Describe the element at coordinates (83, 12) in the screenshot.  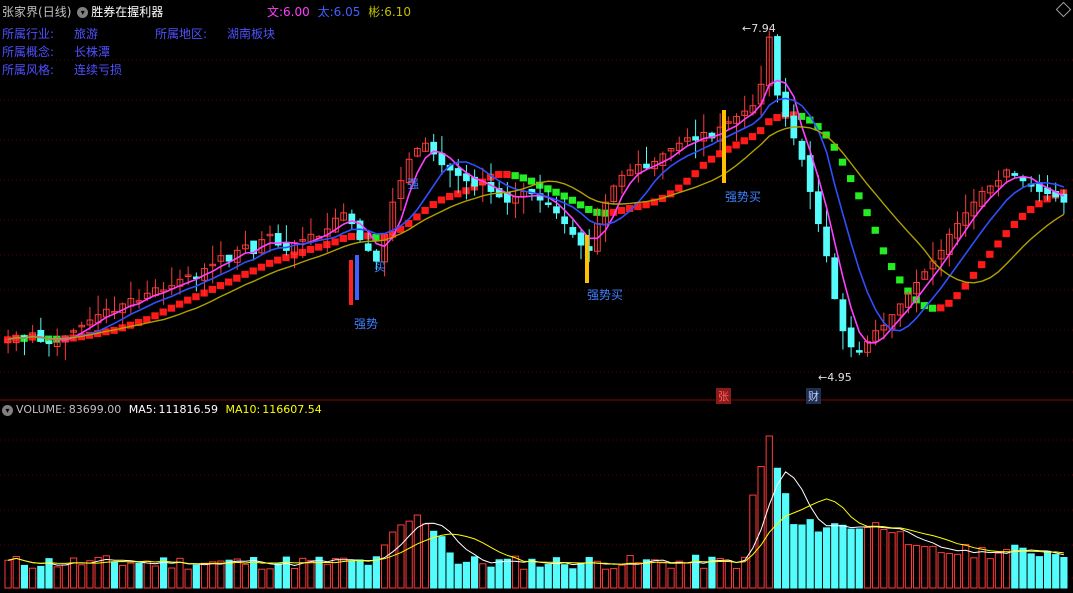
I see `indicator-menu-icon: ▾` at that location.